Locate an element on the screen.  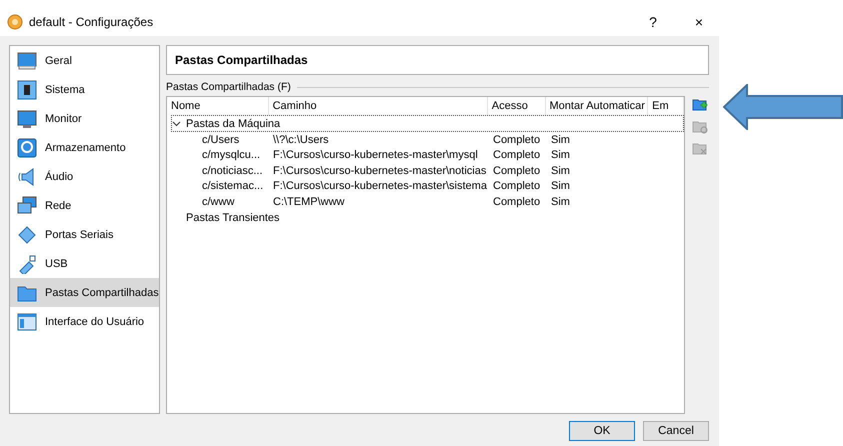
table-cell-text: F:\Cursos\curso-kubernetes-master\noticias is located at coordinates (380, 170).